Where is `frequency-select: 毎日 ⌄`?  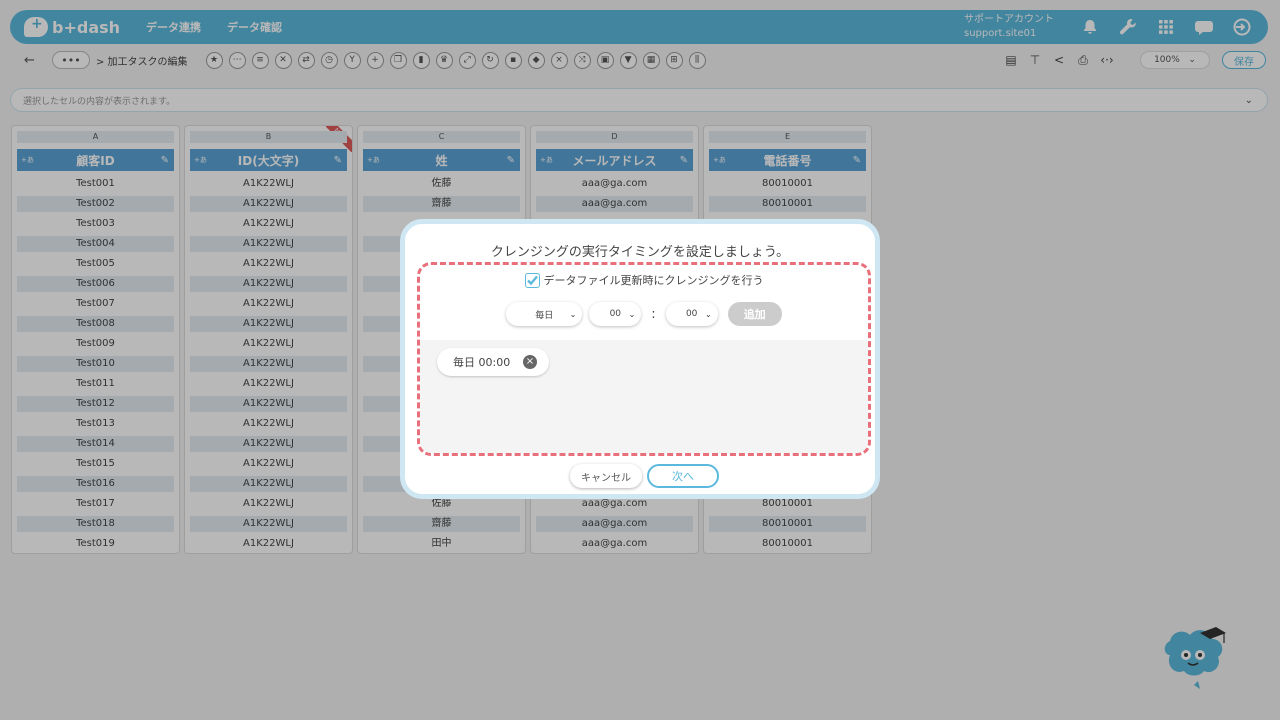 frequency-select: 毎日 ⌄ is located at coordinates (544, 314).